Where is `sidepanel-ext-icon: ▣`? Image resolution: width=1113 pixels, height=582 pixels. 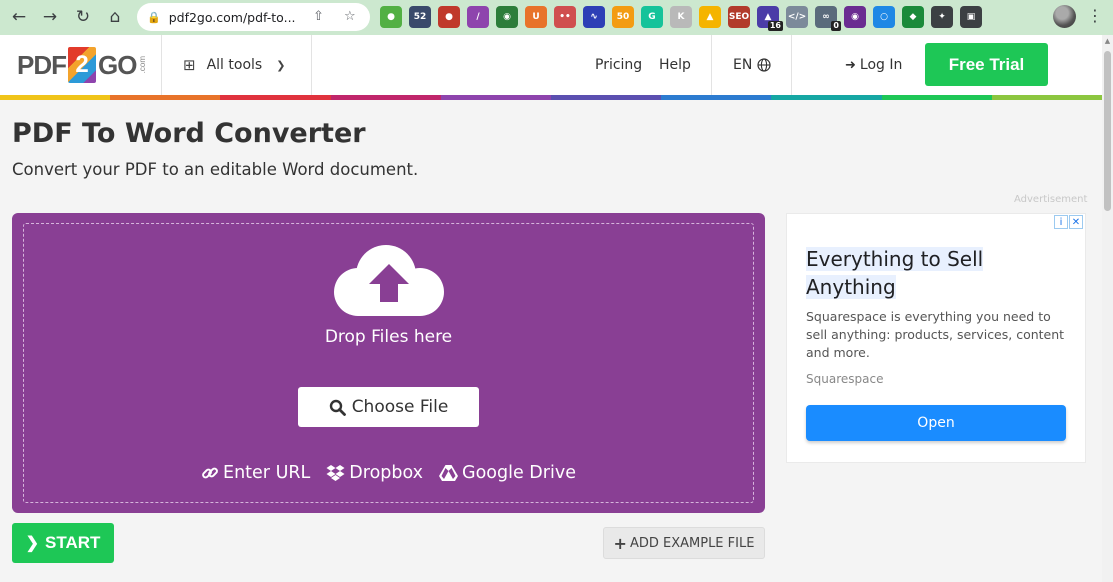
sidepanel-ext-icon: ▣ is located at coordinates (971, 17).